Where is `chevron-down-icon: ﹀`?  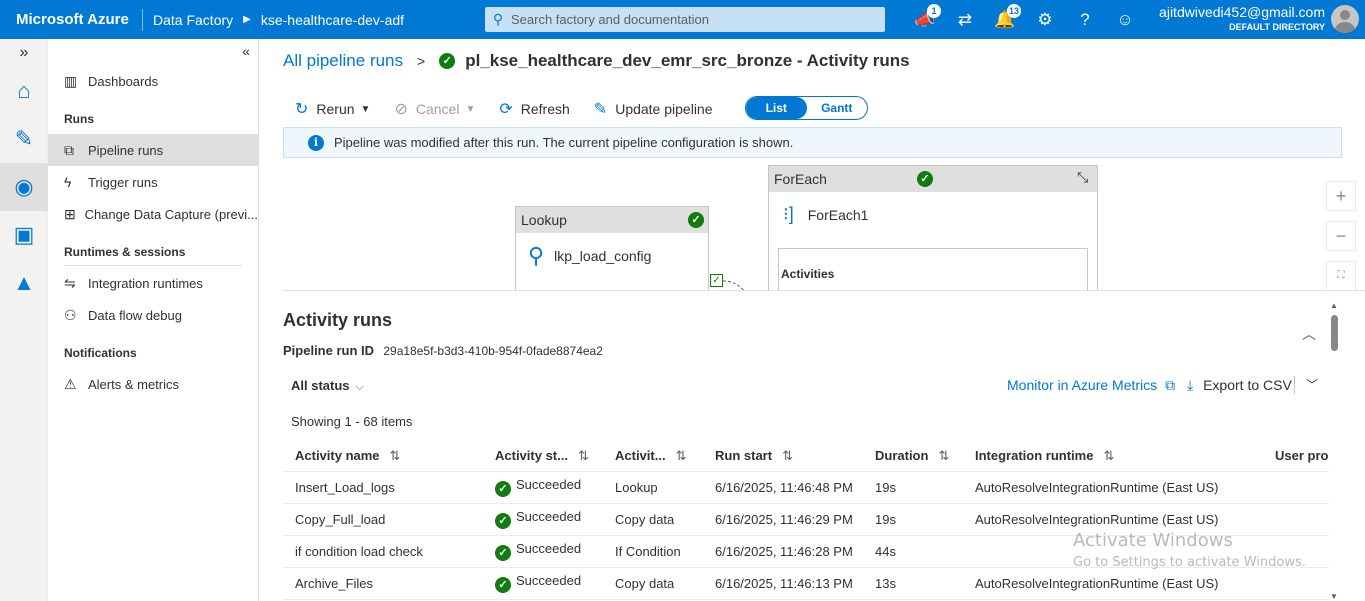 chevron-down-icon: ﹀ is located at coordinates (1312, 384).